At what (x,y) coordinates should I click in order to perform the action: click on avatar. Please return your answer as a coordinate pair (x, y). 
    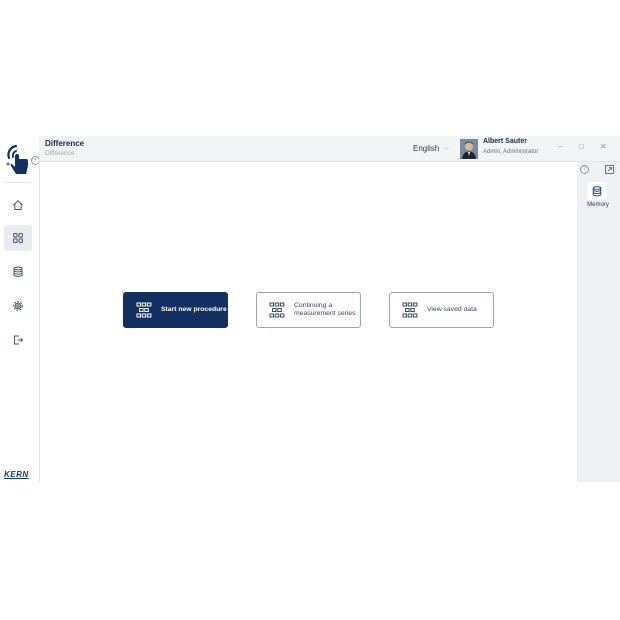
    Looking at the image, I should click on (469, 149).